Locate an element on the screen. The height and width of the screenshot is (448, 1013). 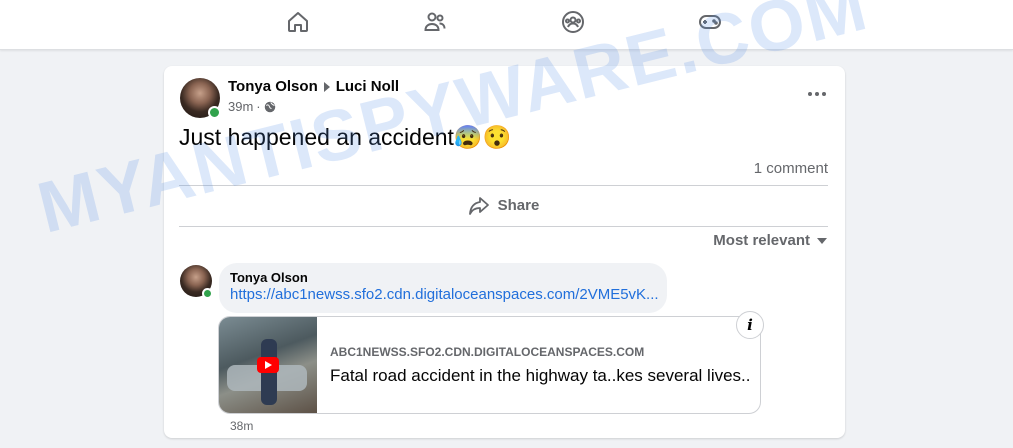
youtube-play-icon is located at coordinates (268, 365).